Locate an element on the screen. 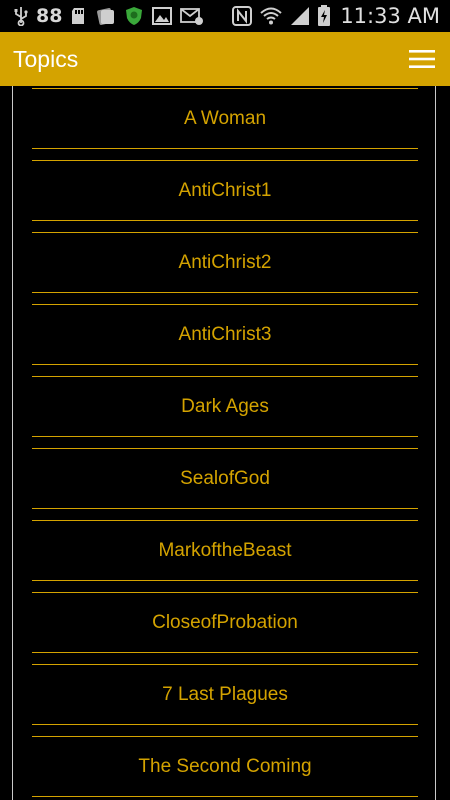 This screenshot has width=450, height=800. topic-item: AntiChrist2 is located at coordinates (225, 262).